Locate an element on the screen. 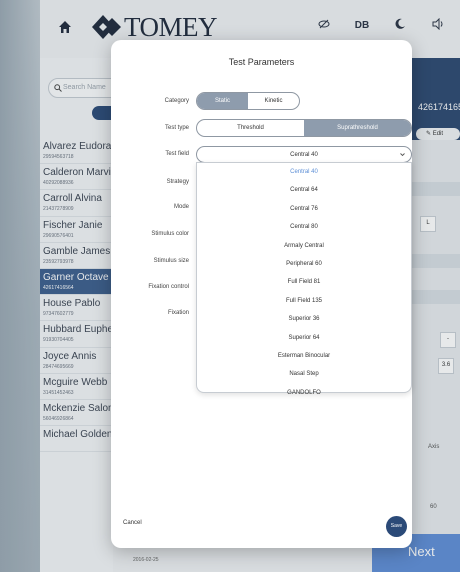  category-kinetic-option: Kinetic is located at coordinates (273, 101).